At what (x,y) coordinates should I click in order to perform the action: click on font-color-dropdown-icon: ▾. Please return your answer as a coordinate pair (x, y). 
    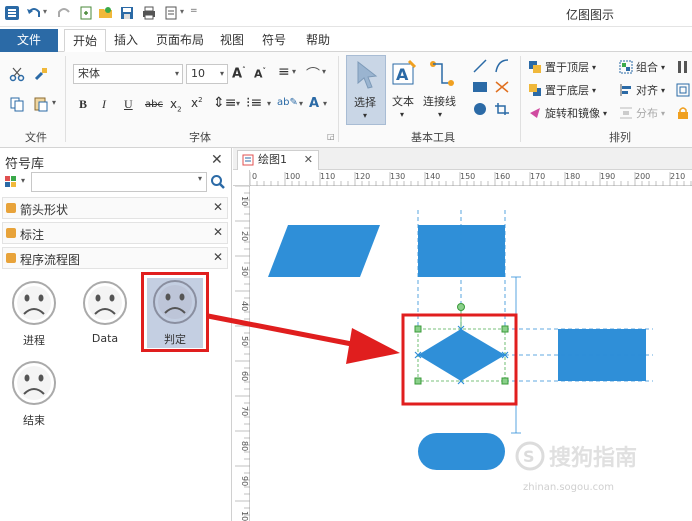
    Looking at the image, I should click on (325, 103).